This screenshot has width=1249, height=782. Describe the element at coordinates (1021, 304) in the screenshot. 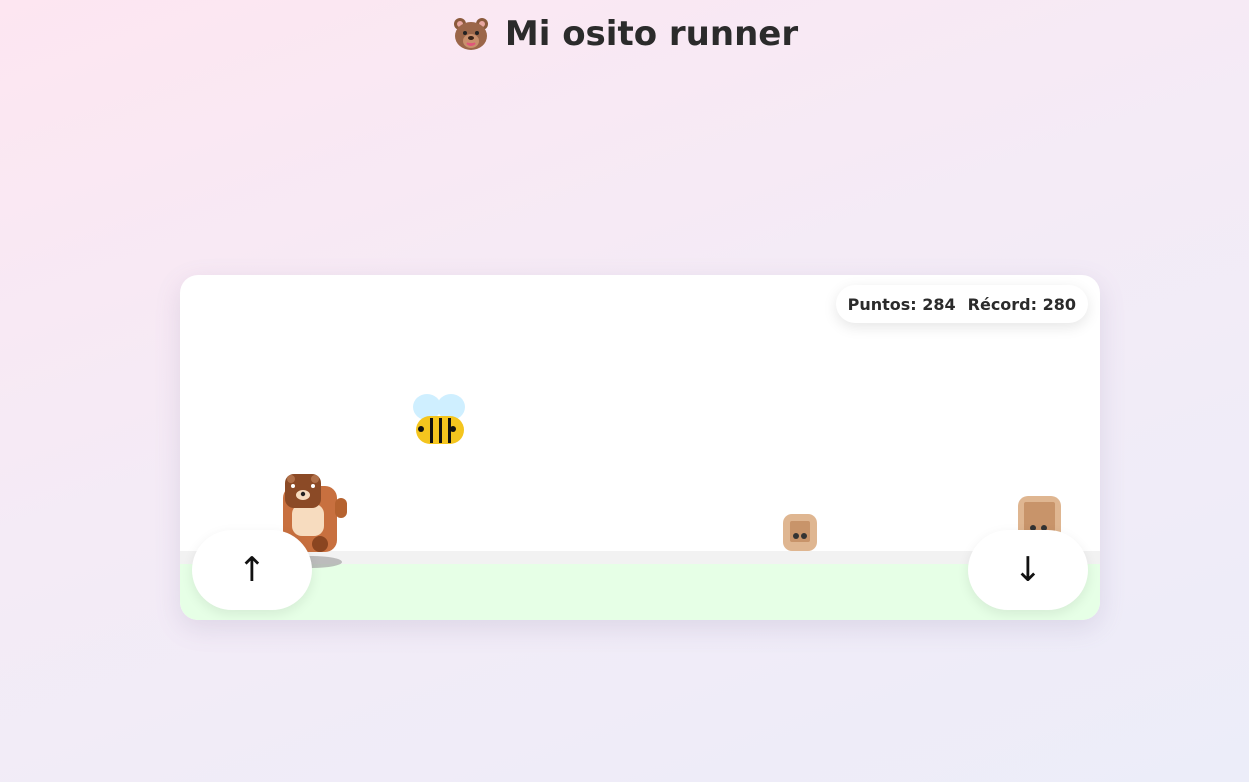

I see `score-record: Récord: 280` at that location.